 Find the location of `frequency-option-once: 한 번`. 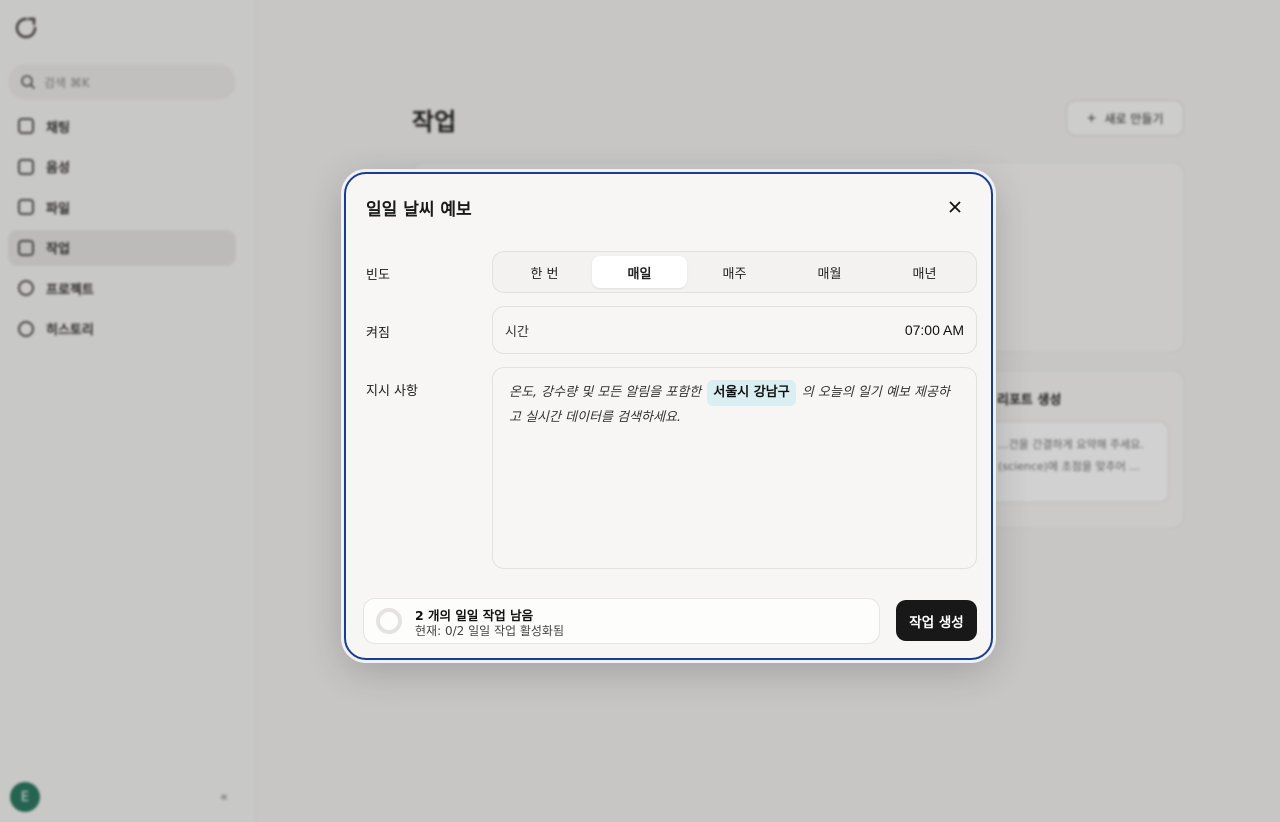

frequency-option-once: 한 번 is located at coordinates (544, 272).